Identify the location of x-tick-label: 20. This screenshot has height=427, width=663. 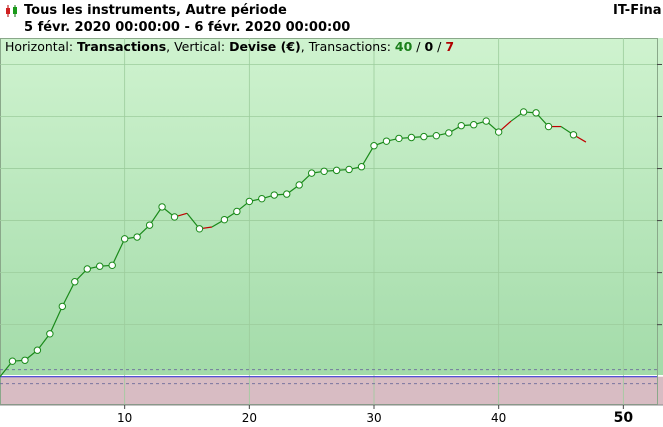
(249, 418).